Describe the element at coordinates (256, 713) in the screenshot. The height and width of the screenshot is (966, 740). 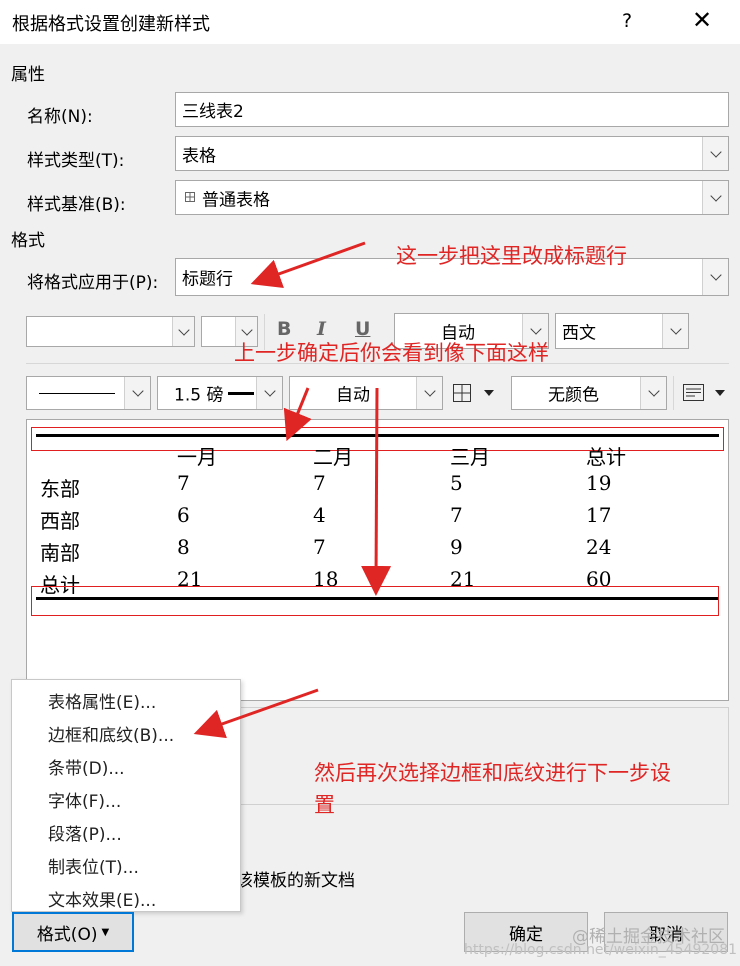
I see `arrow-to-borders-item` at that location.